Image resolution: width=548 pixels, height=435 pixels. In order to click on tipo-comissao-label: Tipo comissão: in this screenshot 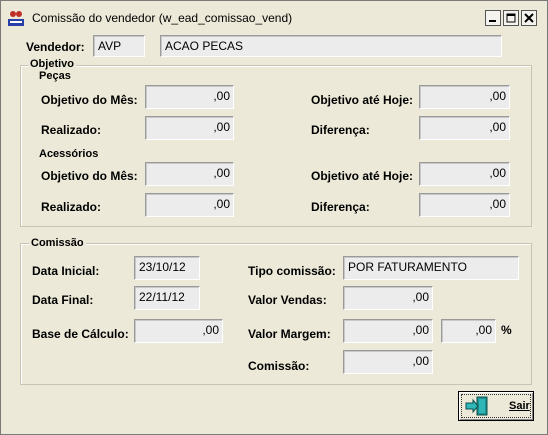, I will do `click(292, 271)`.